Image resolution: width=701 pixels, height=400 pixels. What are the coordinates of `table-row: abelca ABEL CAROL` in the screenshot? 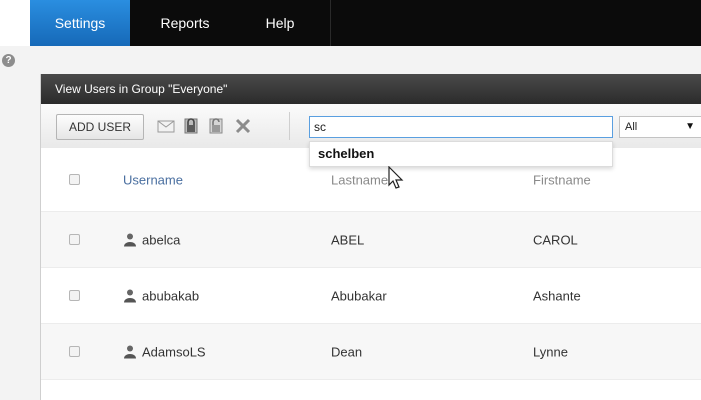 It's located at (371, 240).